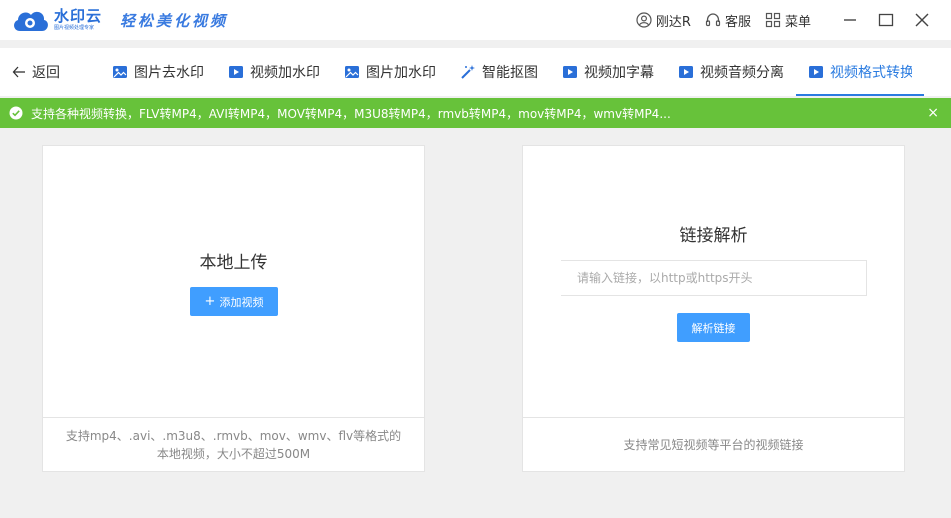 Image resolution: width=951 pixels, height=518 pixels. I want to click on minimize-button, so click(850, 20).